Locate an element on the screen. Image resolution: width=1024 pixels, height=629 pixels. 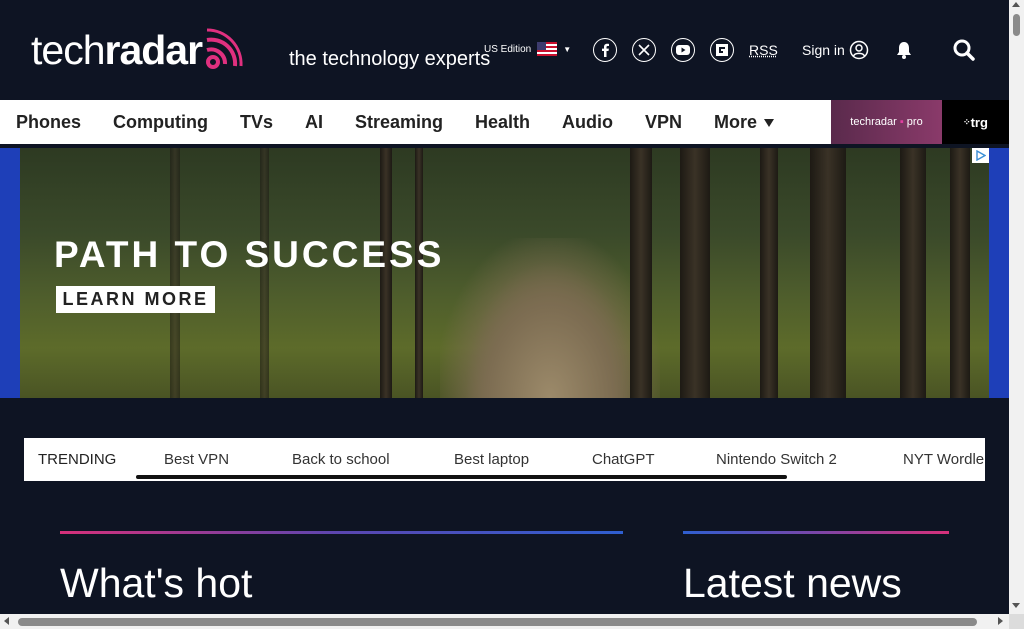
ad-learn-more-button: LEARN MORE is located at coordinates (135, 299).